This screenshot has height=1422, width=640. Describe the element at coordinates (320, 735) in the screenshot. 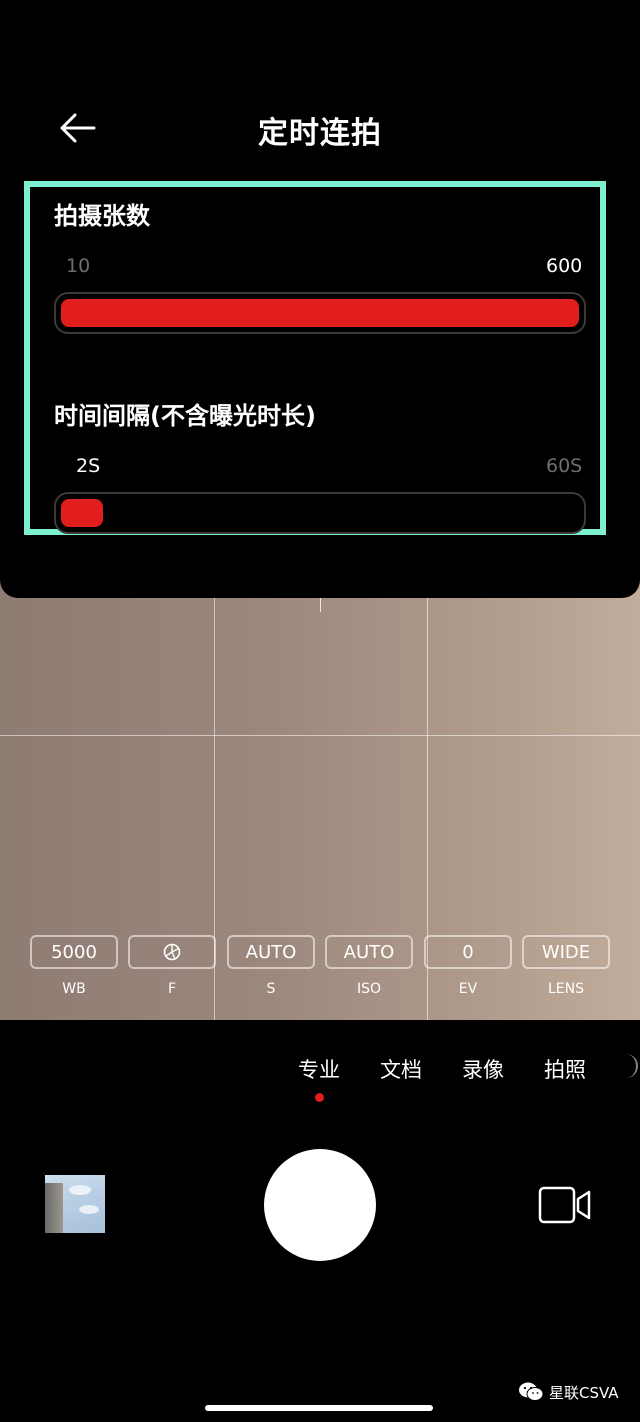

I see `grid-line-horizontal` at that location.